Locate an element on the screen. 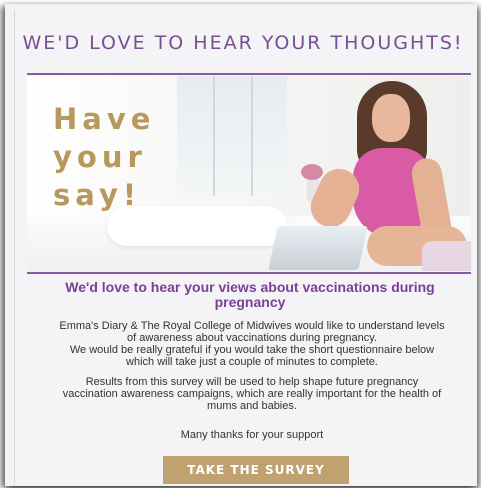  tagline-line: your is located at coordinates (100, 157).